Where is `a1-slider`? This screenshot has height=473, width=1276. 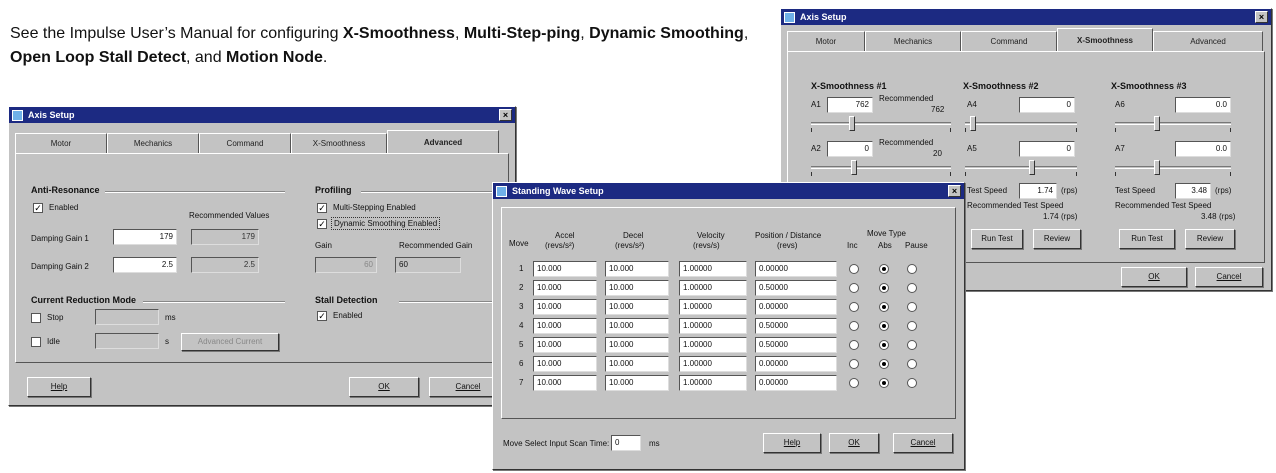
a1-slider is located at coordinates (881, 124).